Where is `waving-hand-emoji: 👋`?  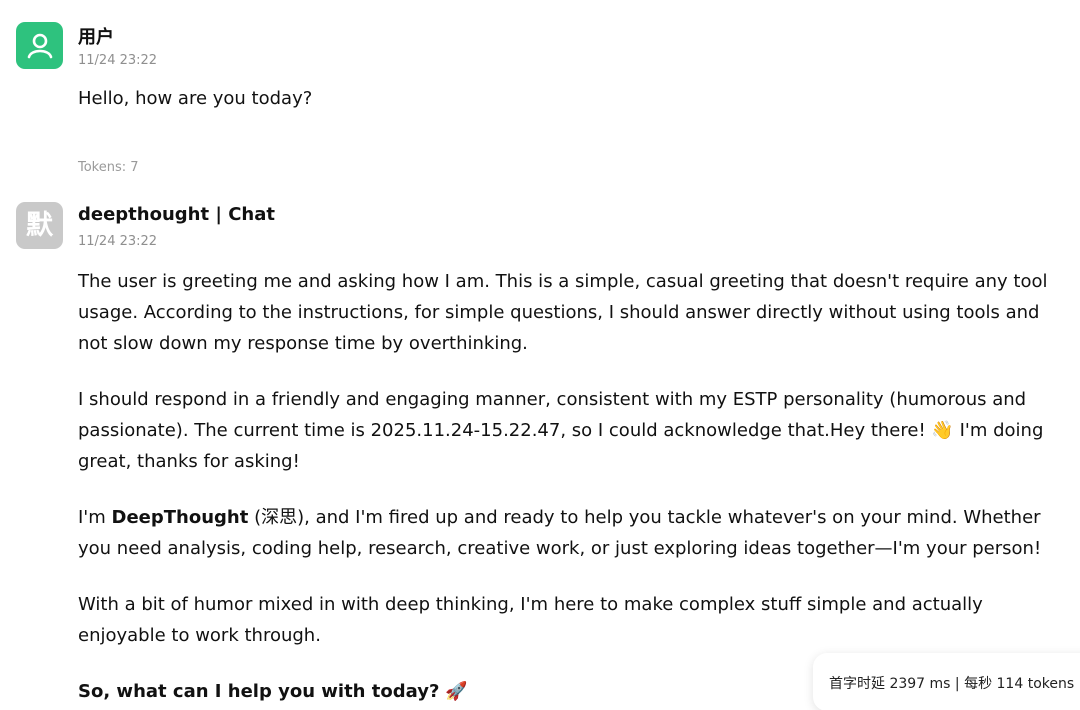
waving-hand-emoji: 👋 is located at coordinates (942, 430).